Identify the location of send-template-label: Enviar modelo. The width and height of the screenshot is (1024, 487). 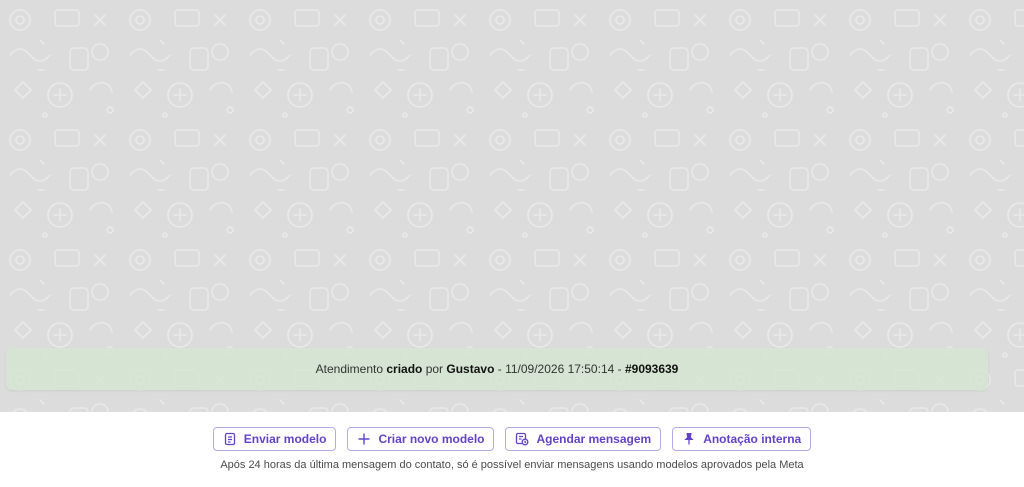
(285, 439).